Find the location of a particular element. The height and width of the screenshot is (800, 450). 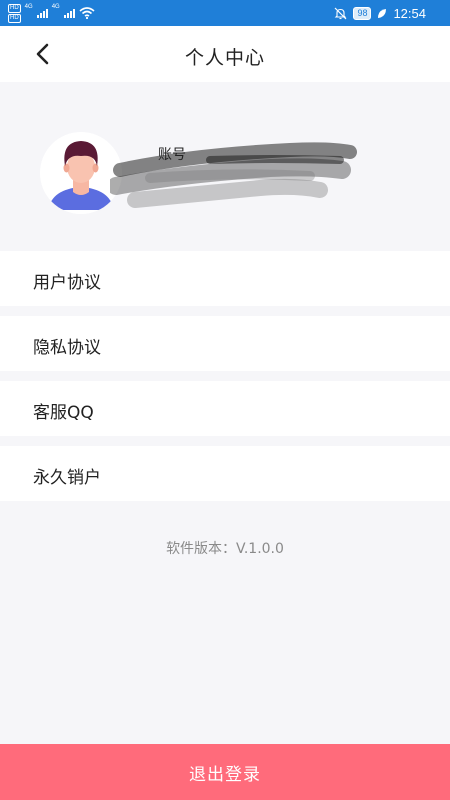

status-bar: HD HD 4G 4G 98 12:54 is located at coordinates (225, 13).